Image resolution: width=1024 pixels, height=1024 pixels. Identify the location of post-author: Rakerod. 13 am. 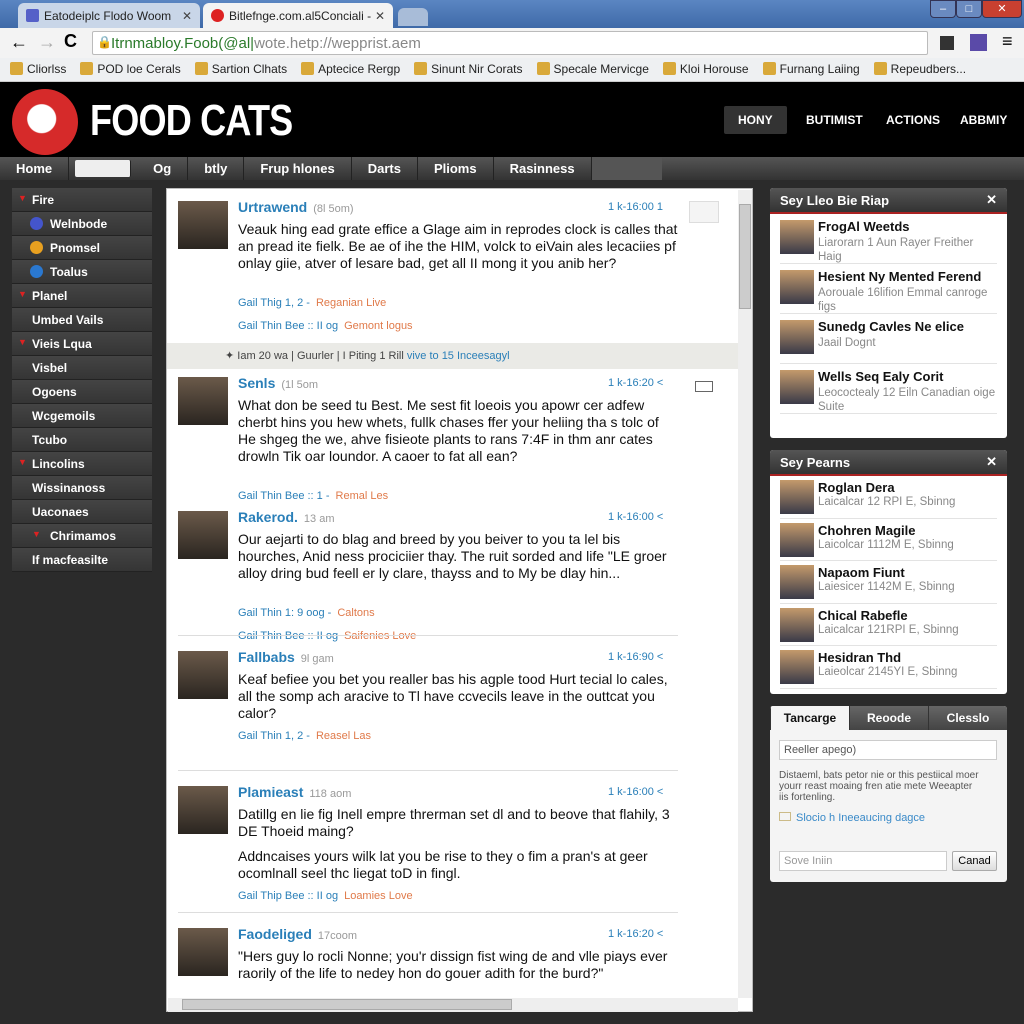
(286, 517).